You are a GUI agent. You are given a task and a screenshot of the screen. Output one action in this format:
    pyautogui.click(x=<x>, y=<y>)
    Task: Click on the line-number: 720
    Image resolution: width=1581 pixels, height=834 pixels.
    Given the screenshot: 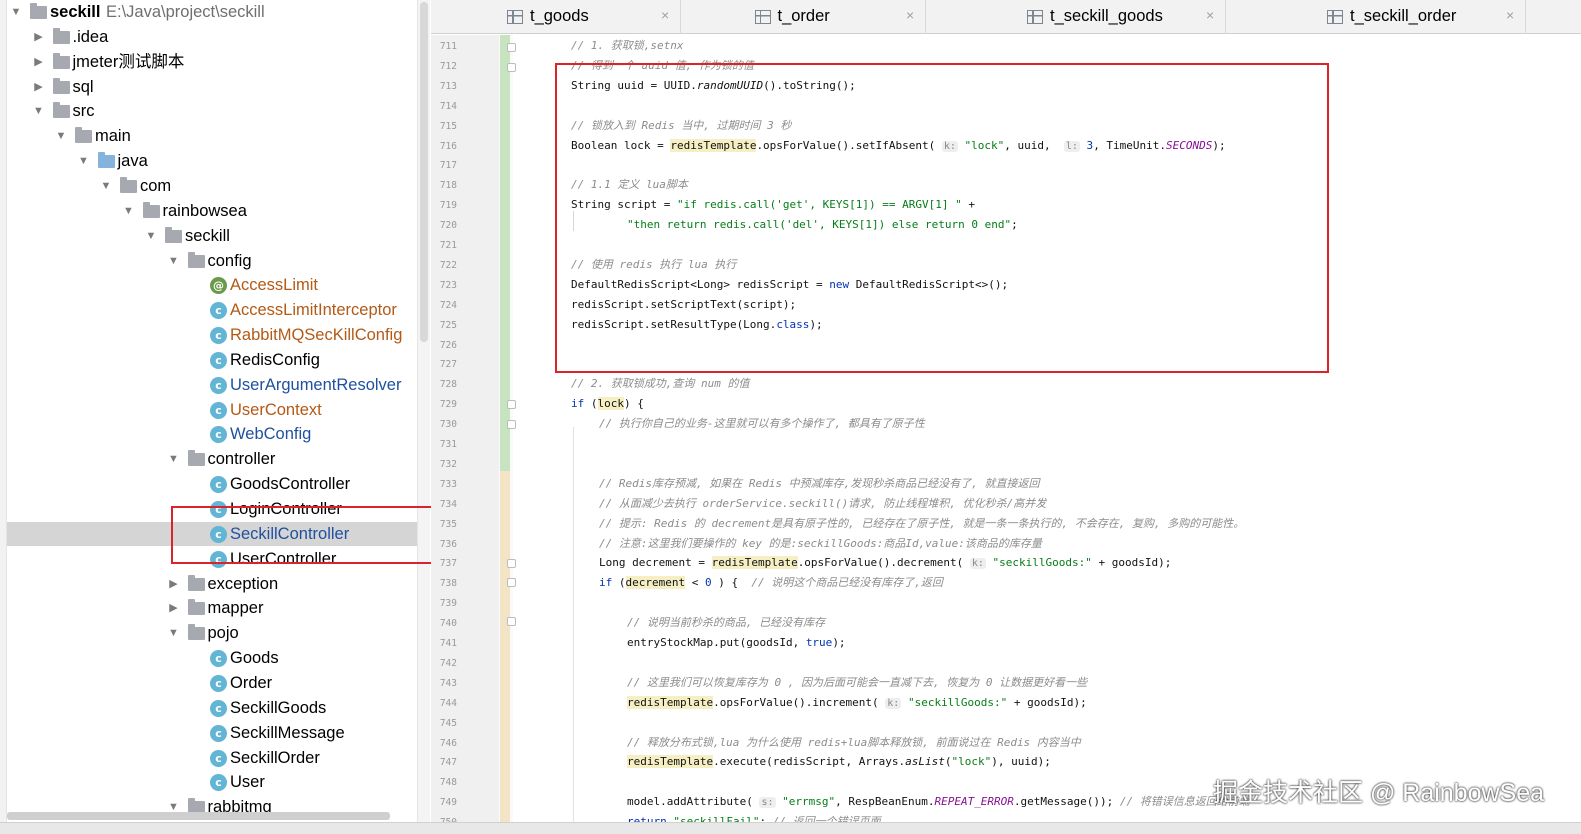 What is the action you would take?
    pyautogui.click(x=448, y=226)
    